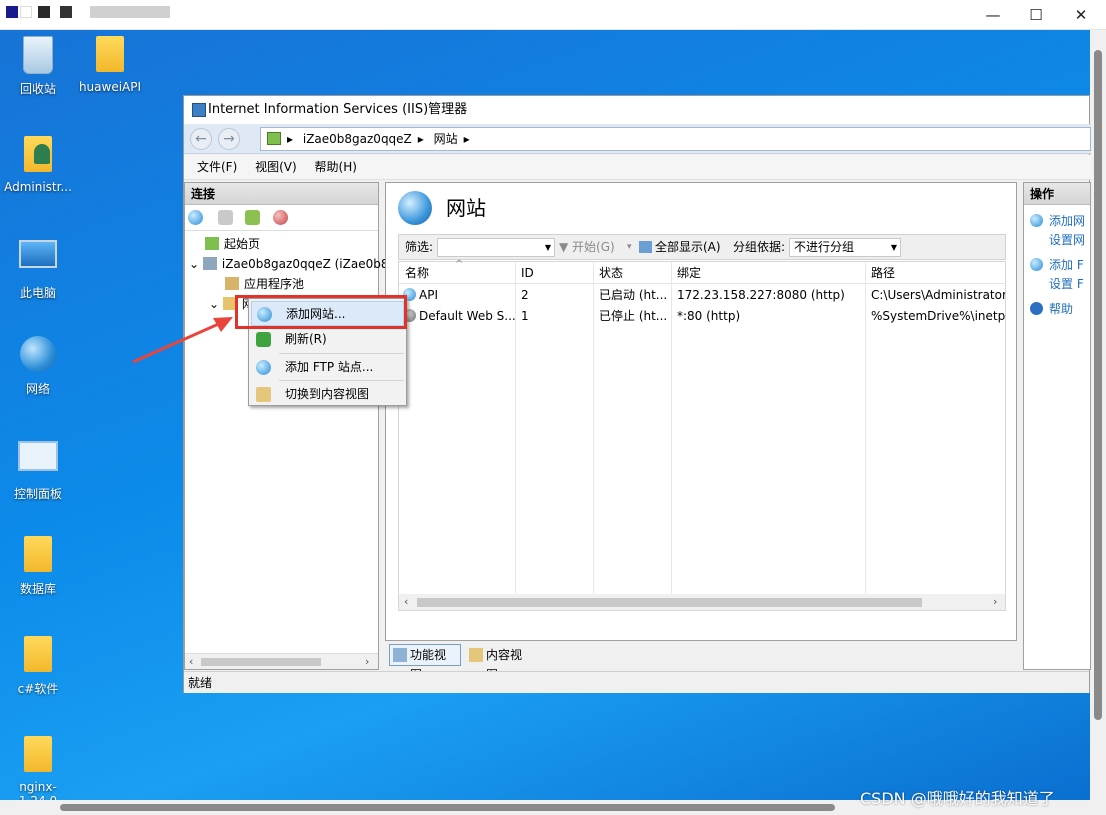  I want to click on desktop-icon-network: 网络, so click(38, 366).